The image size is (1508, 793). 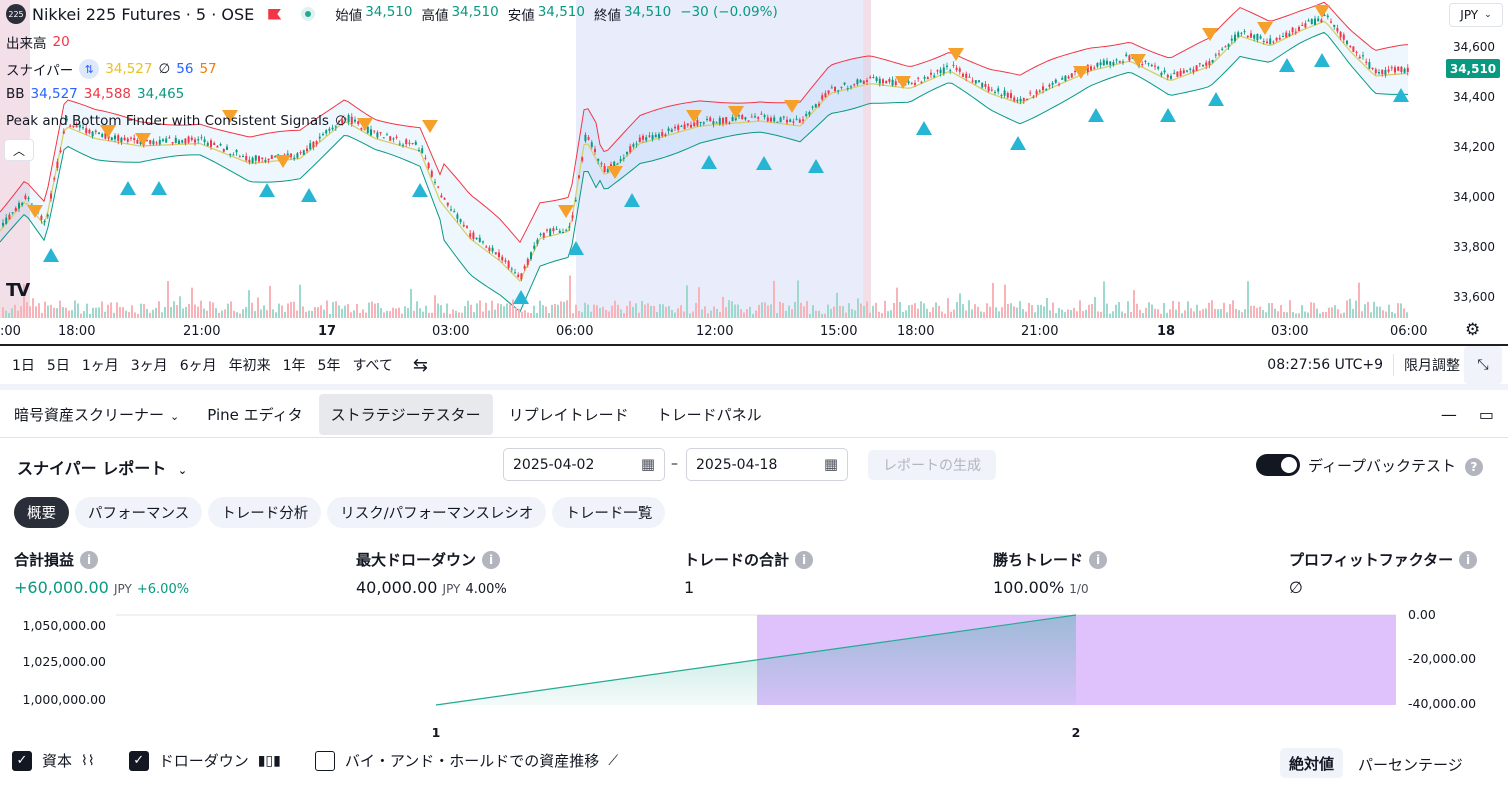 I want to click on absolute-mode-button: 絶対値, so click(x=1312, y=763).